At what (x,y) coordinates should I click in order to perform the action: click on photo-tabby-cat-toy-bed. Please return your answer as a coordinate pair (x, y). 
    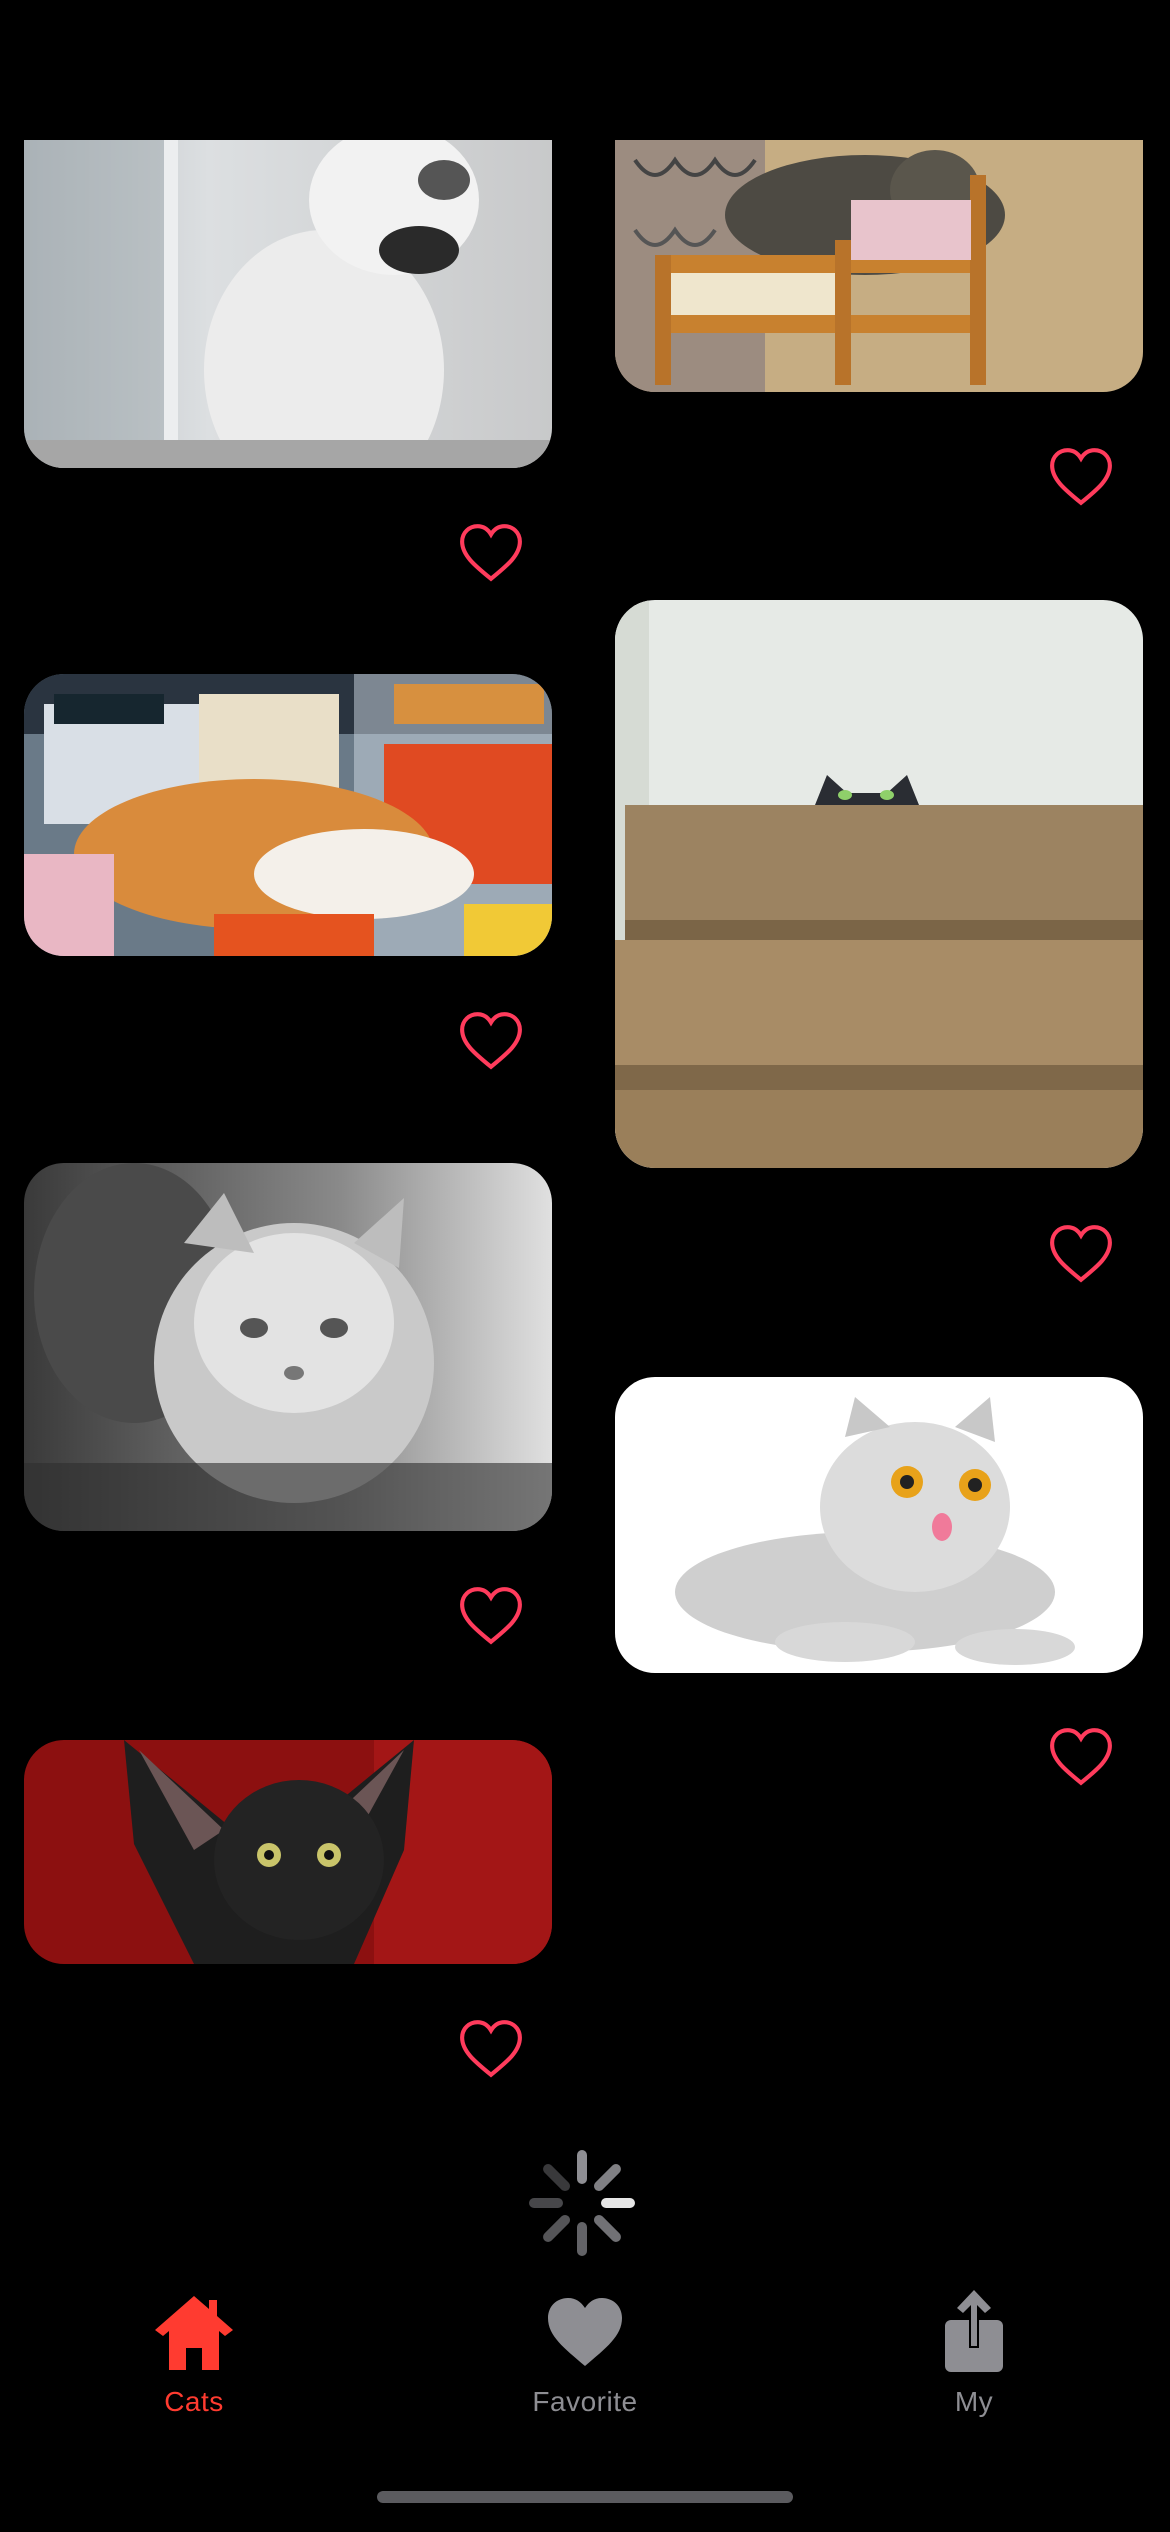
    Looking at the image, I should click on (879, 266).